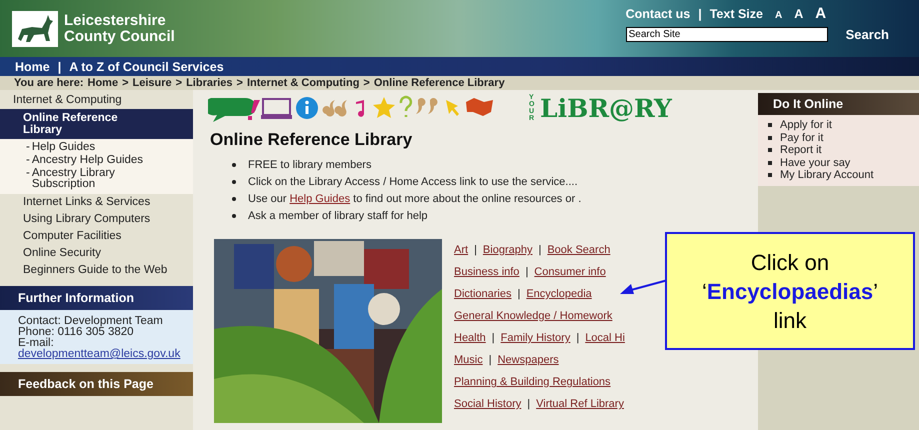 This screenshot has height=430, width=919. I want to click on page-title: Online Reference Library, so click(312, 140).